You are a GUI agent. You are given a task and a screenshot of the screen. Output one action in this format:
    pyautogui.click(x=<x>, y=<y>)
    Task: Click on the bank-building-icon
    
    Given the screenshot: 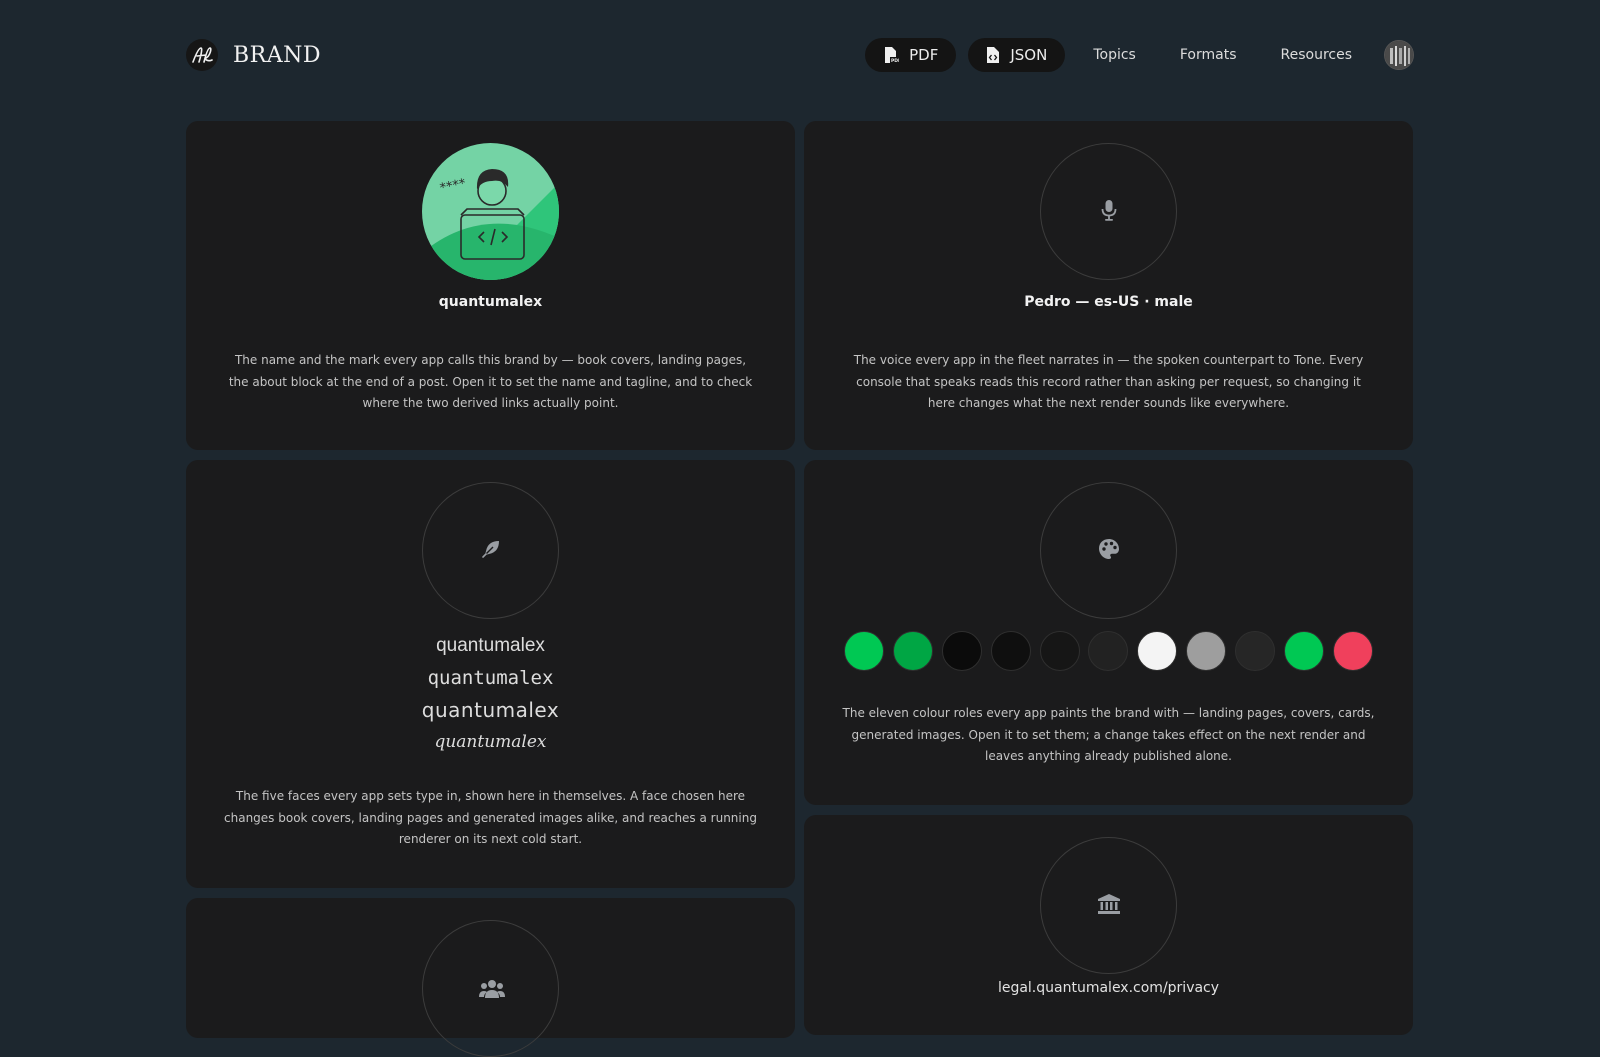 What is the action you would take?
    pyautogui.click(x=1108, y=905)
    